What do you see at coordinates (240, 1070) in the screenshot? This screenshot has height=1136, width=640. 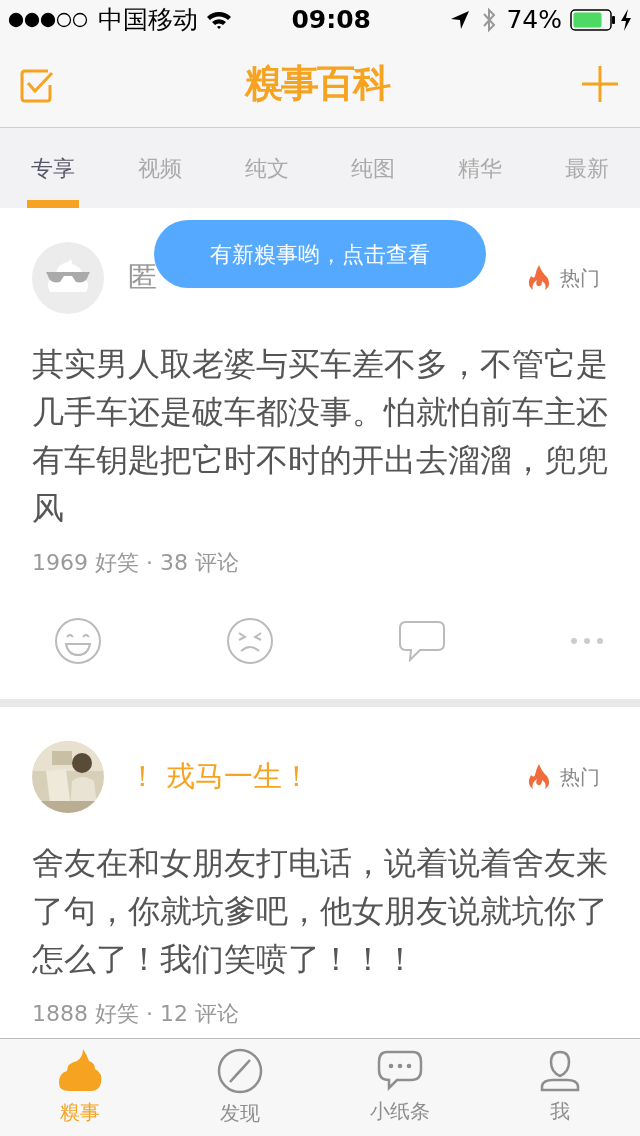 I see `compass-icon` at bounding box center [240, 1070].